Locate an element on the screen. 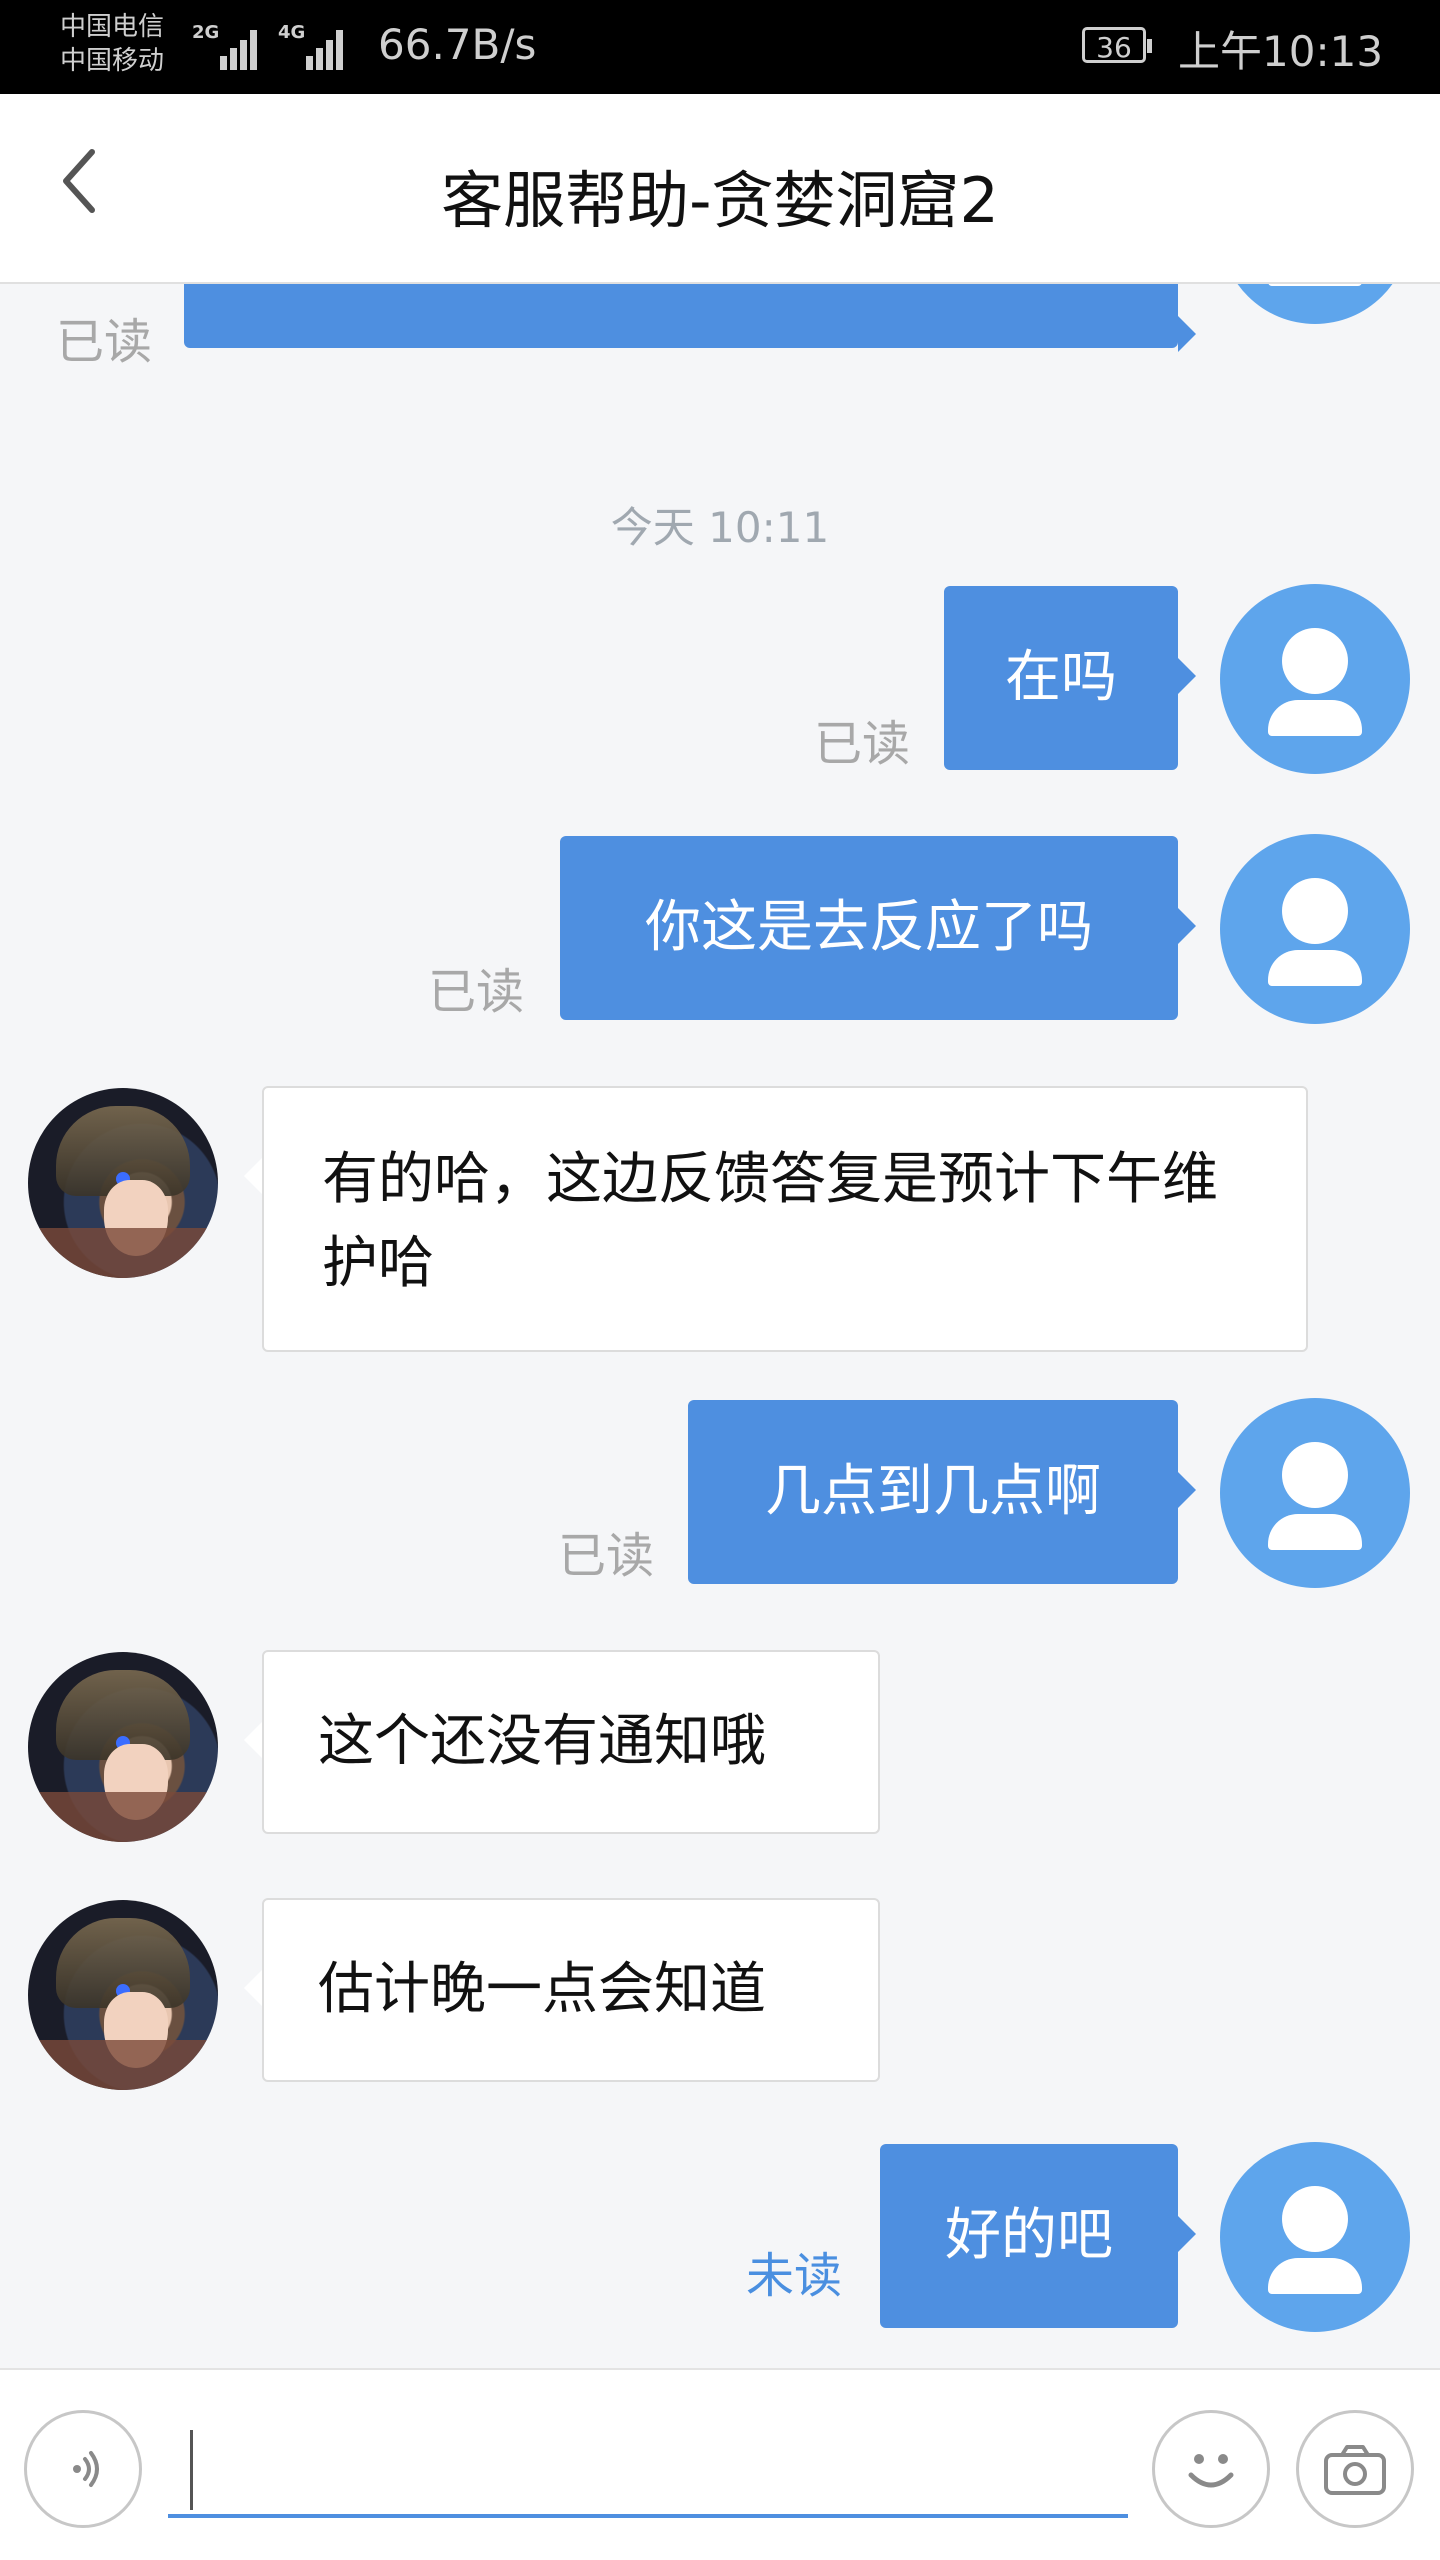  message-bubble-outgoing: 在吗 is located at coordinates (1070, 678).